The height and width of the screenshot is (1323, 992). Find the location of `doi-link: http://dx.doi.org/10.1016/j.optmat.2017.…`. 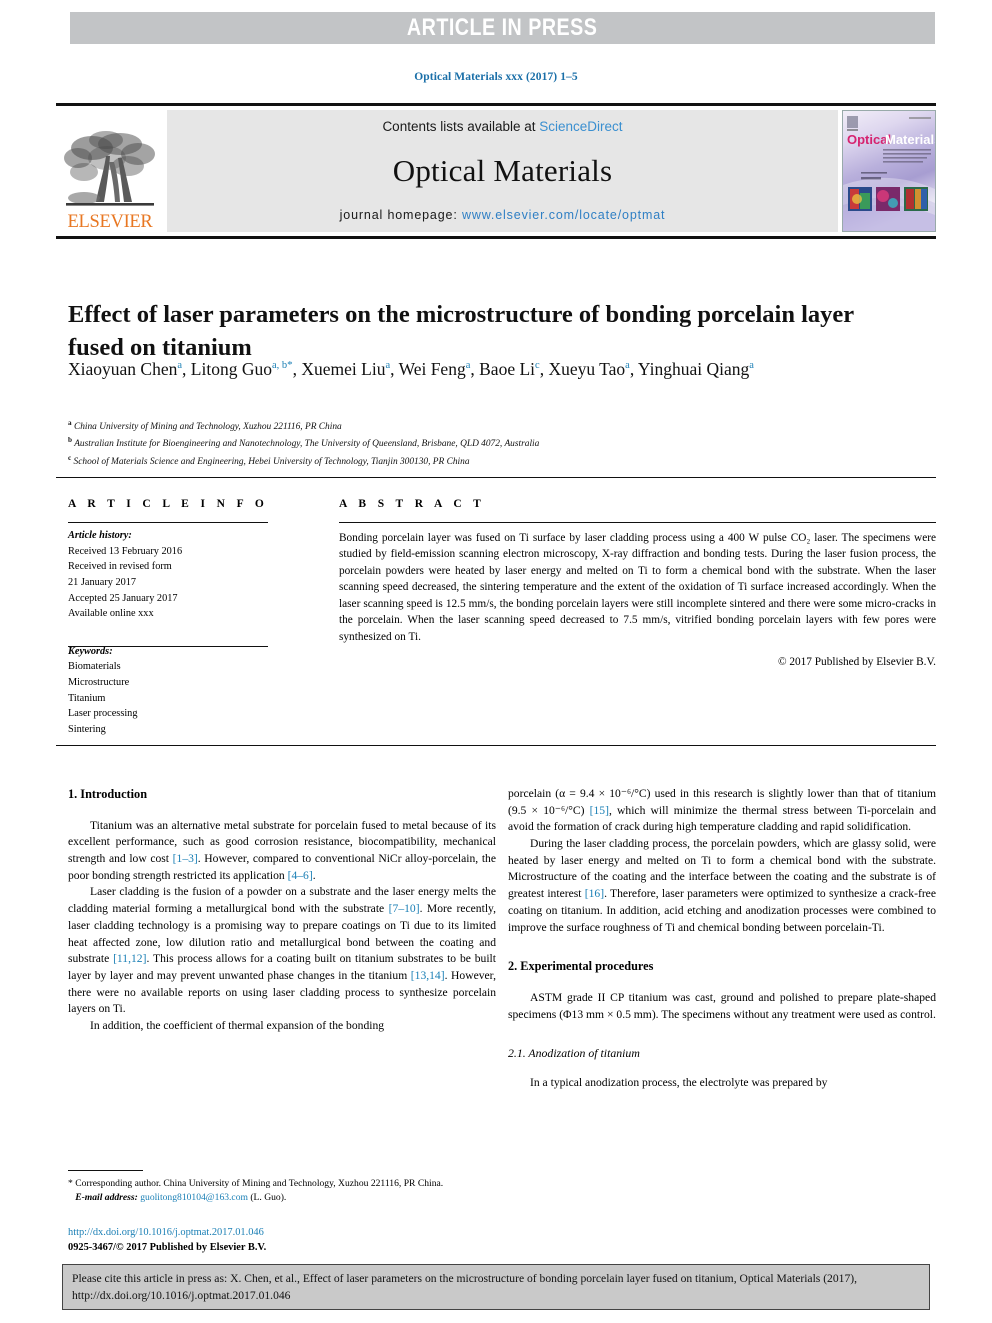

doi-link: http://dx.doi.org/10.1016/j.optmat.2017.… is located at coordinates (282, 1232).